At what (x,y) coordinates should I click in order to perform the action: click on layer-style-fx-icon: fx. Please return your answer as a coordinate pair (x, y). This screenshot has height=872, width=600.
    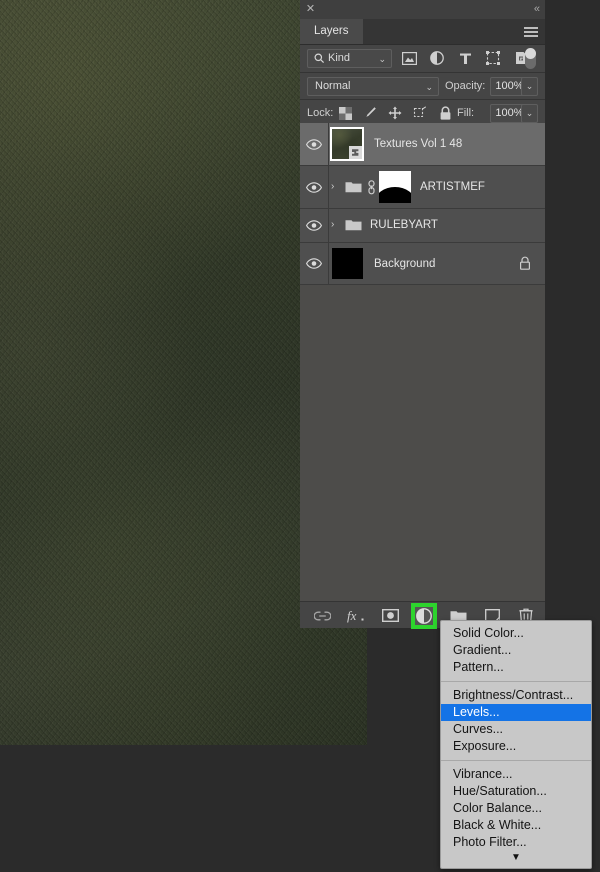
    Looking at the image, I should click on (356, 616).